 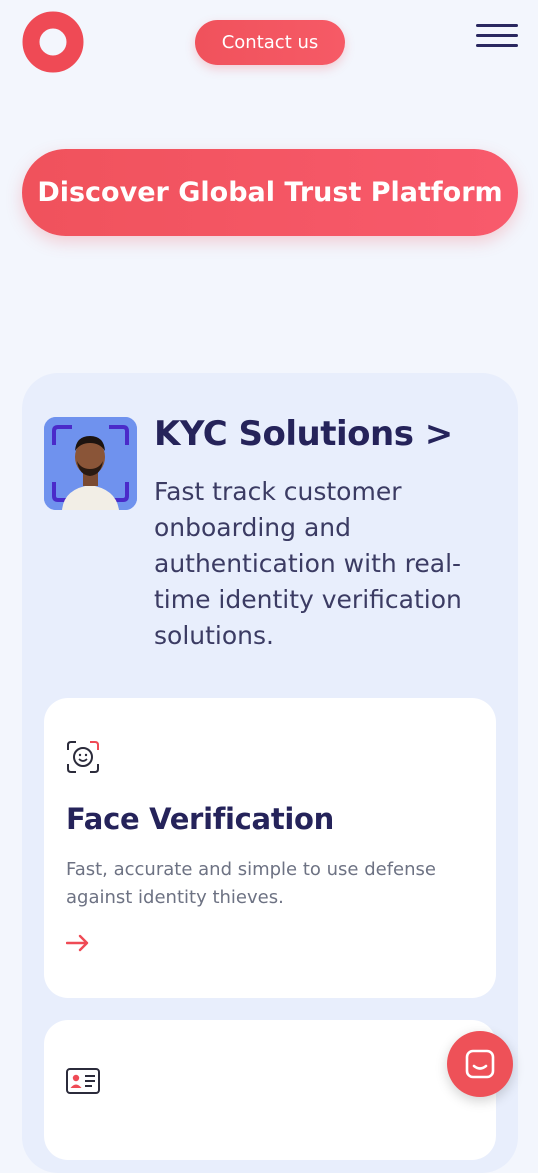 What do you see at coordinates (53, 42) in the screenshot?
I see `ring-logo-icon` at bounding box center [53, 42].